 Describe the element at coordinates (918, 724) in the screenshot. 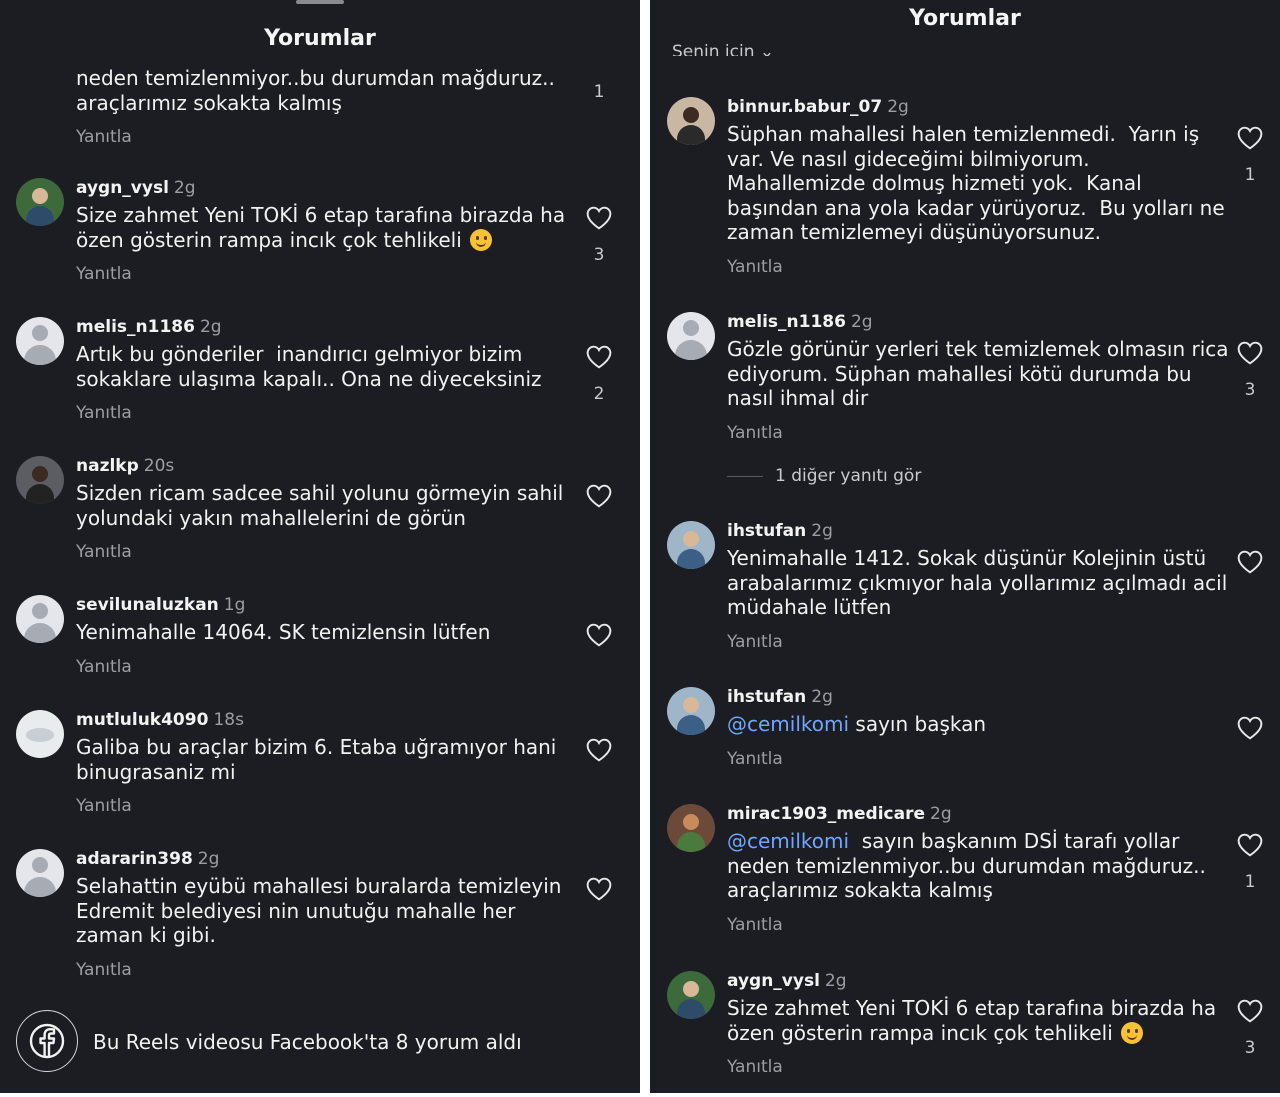

I see `comment-text: sayın başkan` at that location.